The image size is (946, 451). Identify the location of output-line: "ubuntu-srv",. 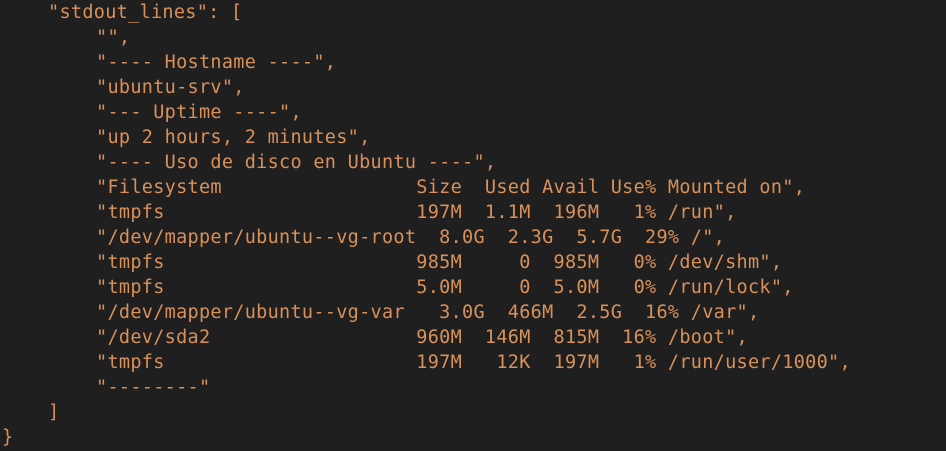
(170, 87).